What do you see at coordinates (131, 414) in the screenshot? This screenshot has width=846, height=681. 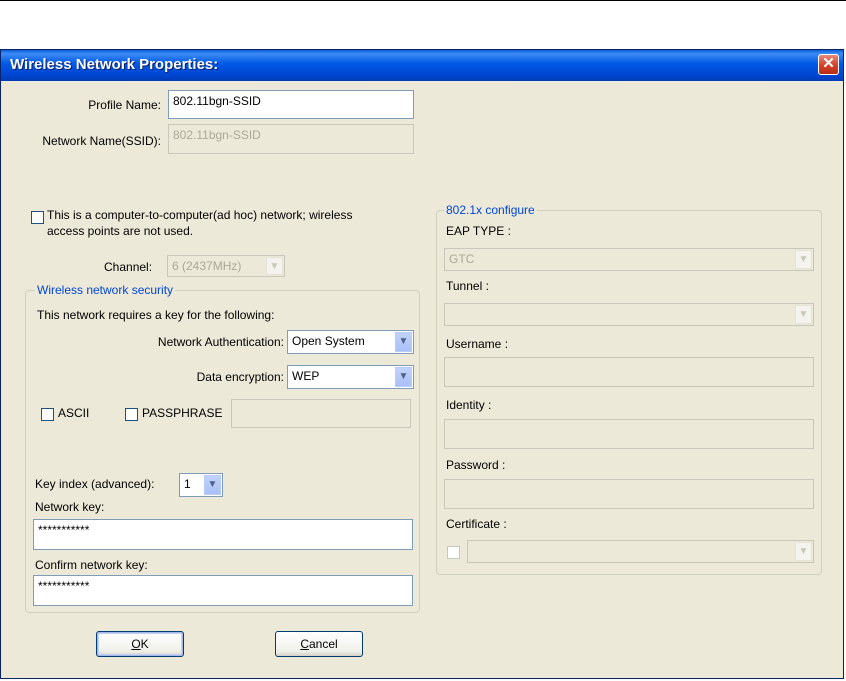 I see `passphrase-checkbox` at bounding box center [131, 414].